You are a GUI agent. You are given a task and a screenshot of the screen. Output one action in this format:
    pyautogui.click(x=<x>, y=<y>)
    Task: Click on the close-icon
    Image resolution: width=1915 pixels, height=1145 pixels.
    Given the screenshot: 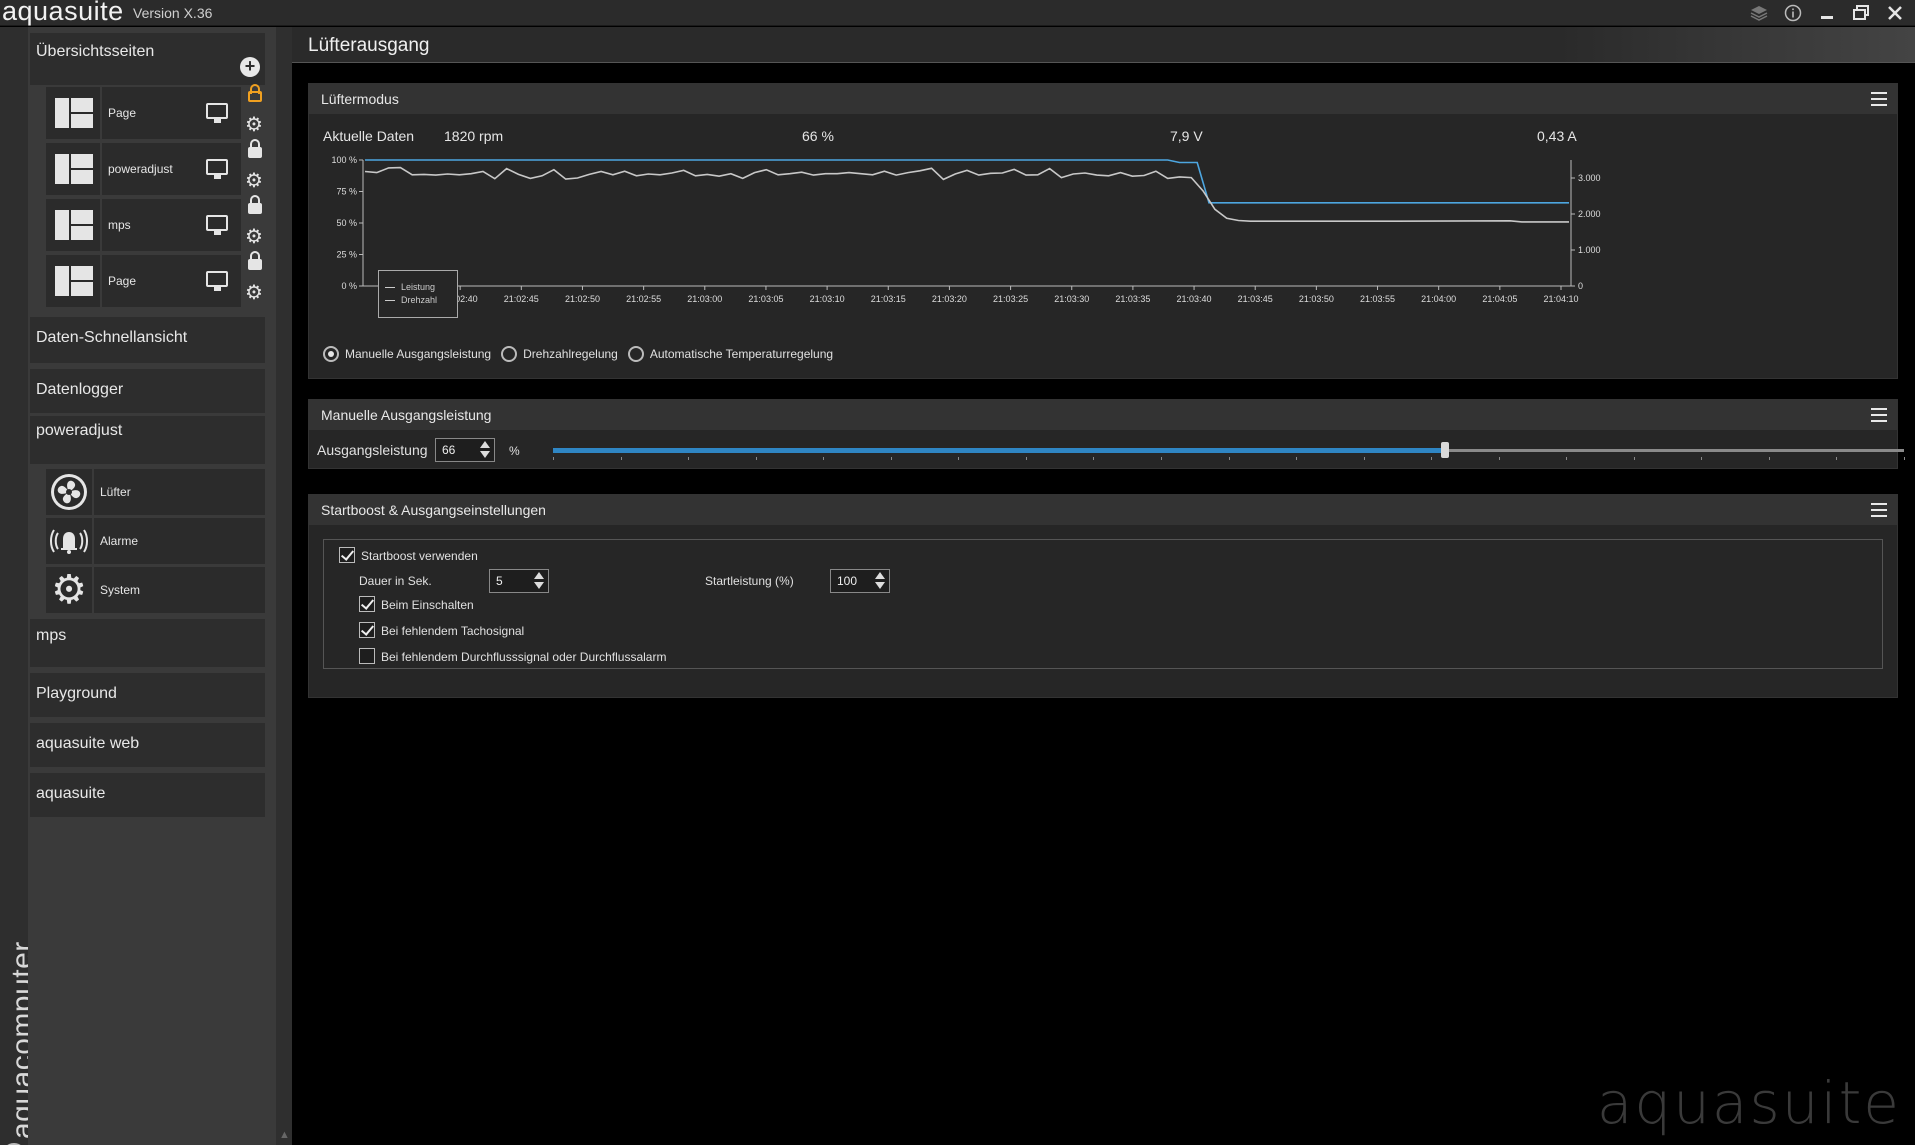 What is the action you would take?
    pyautogui.click(x=1895, y=13)
    